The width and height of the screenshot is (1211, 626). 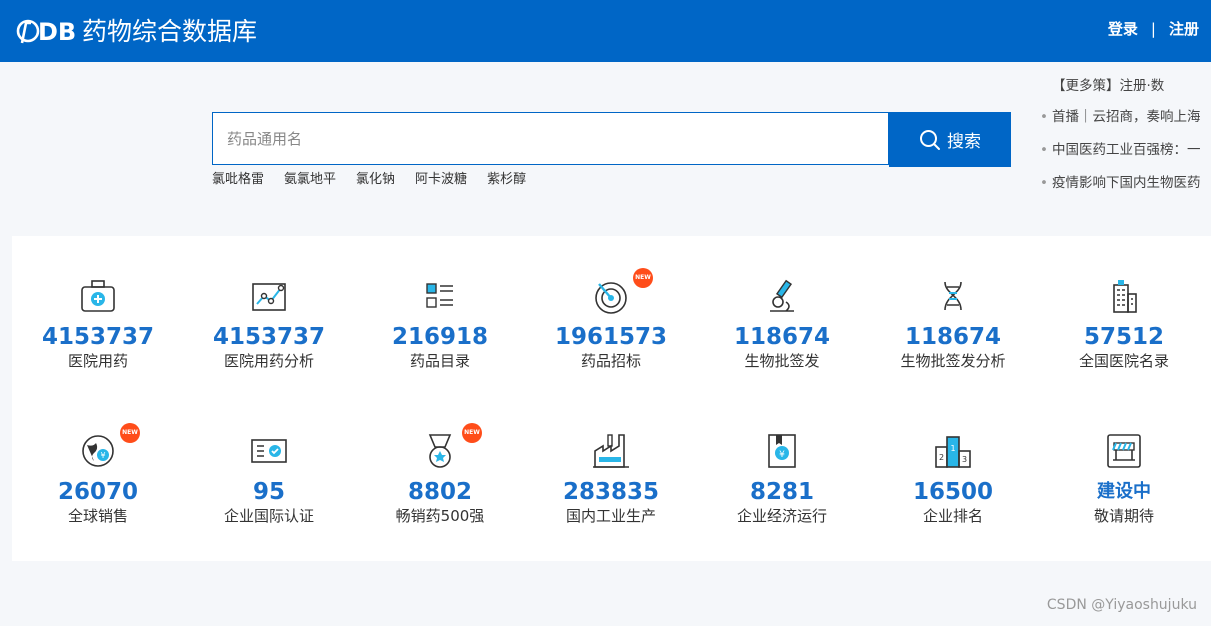 What do you see at coordinates (1123, 361) in the screenshot?
I see `stat-label: 全国医院名录` at bounding box center [1123, 361].